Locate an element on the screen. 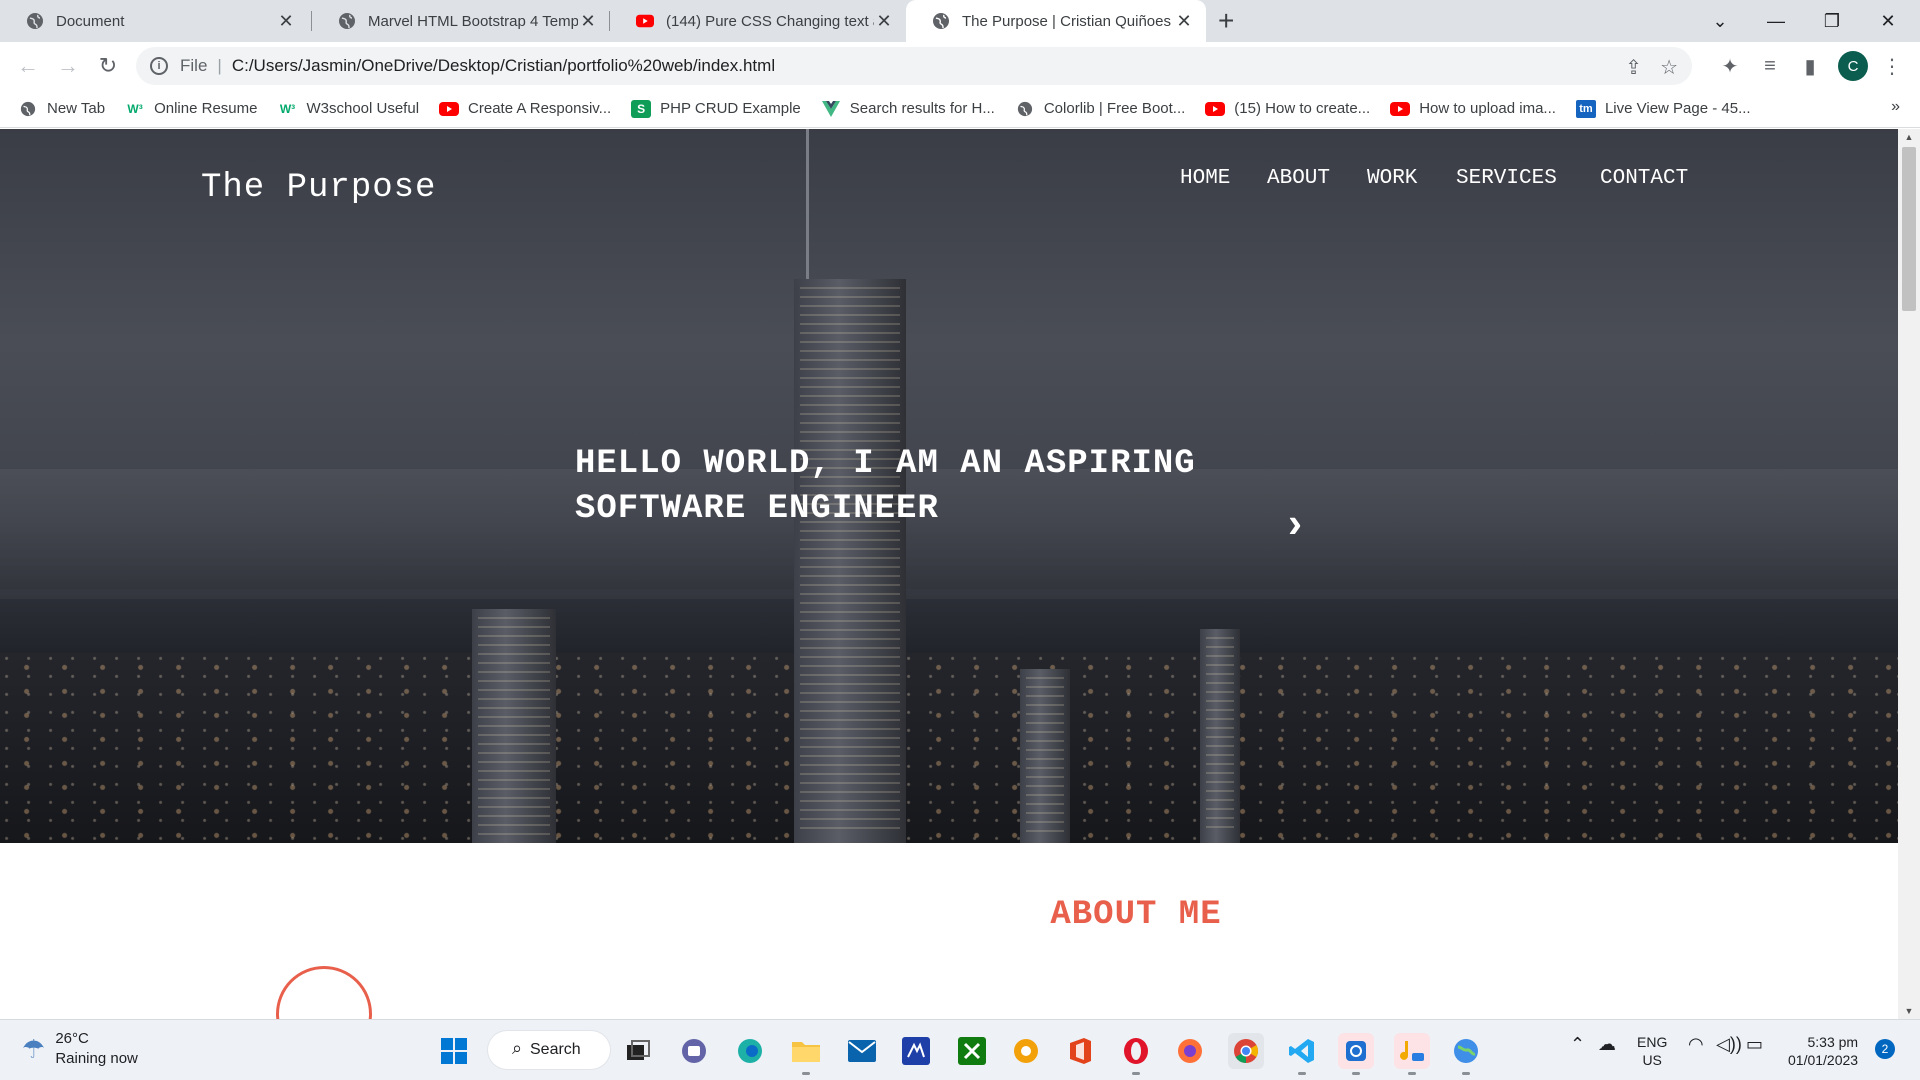  chrome-icon is located at coordinates (1246, 1051).